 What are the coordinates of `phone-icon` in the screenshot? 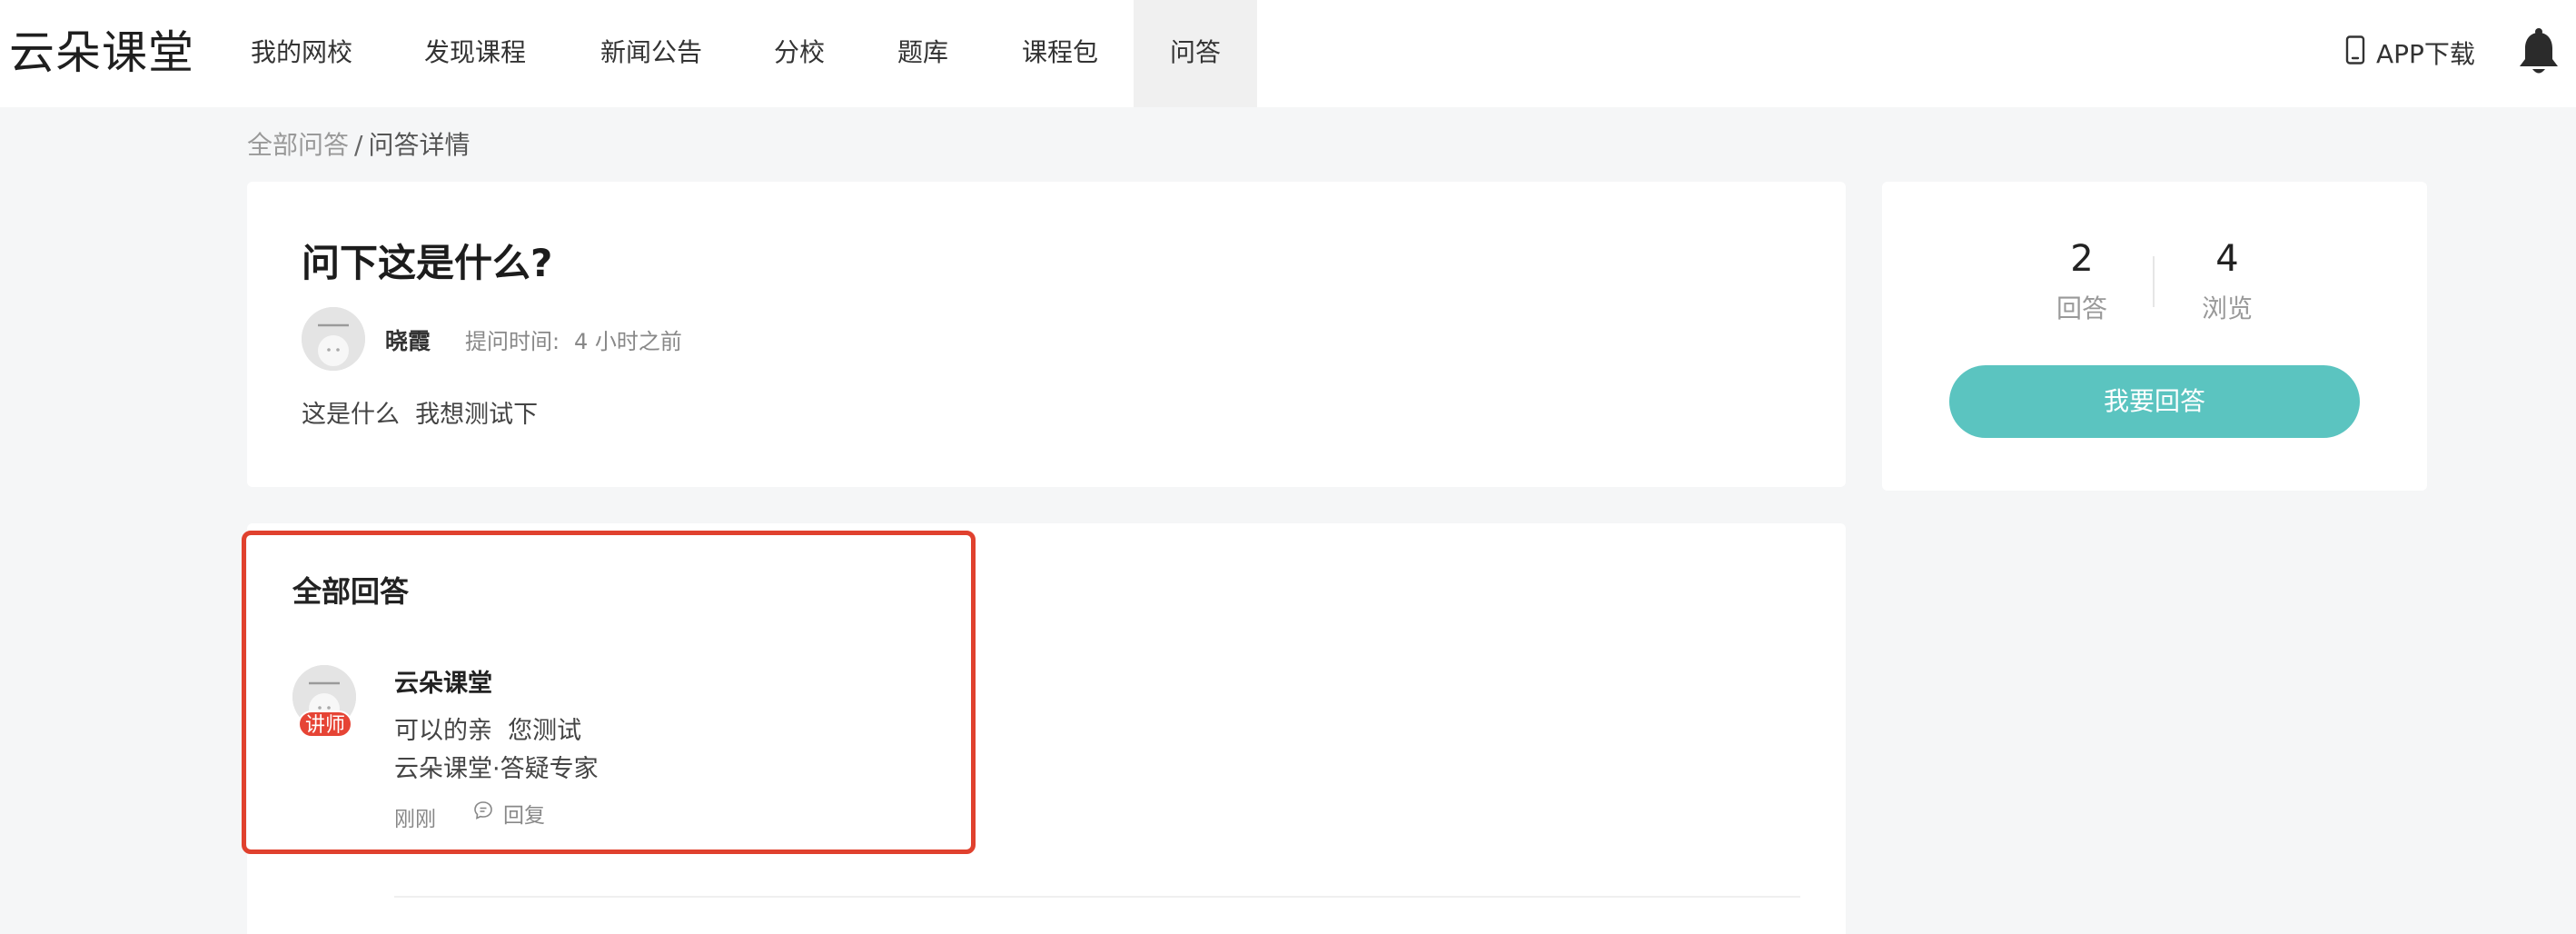 It's located at (2355, 53).